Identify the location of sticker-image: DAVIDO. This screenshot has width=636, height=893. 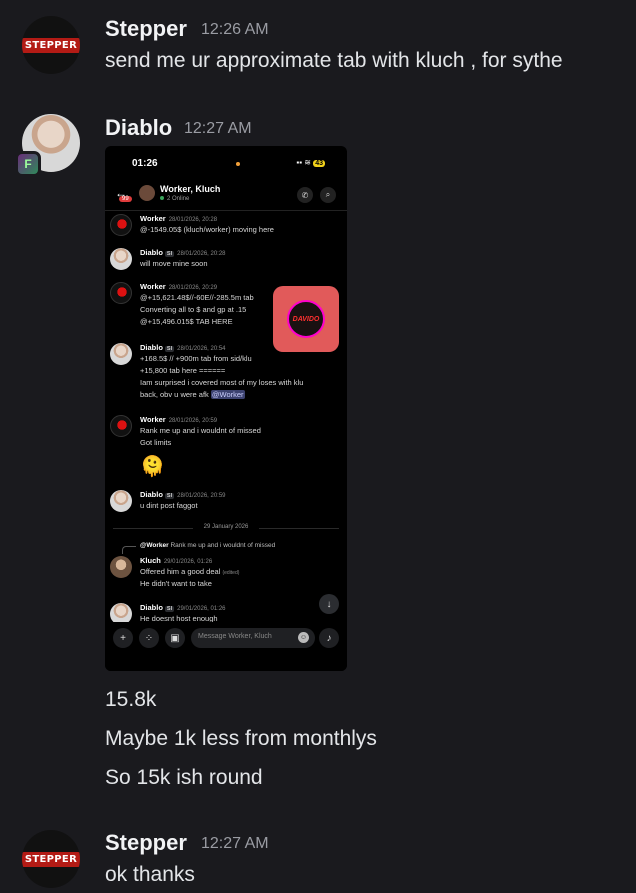
(306, 319).